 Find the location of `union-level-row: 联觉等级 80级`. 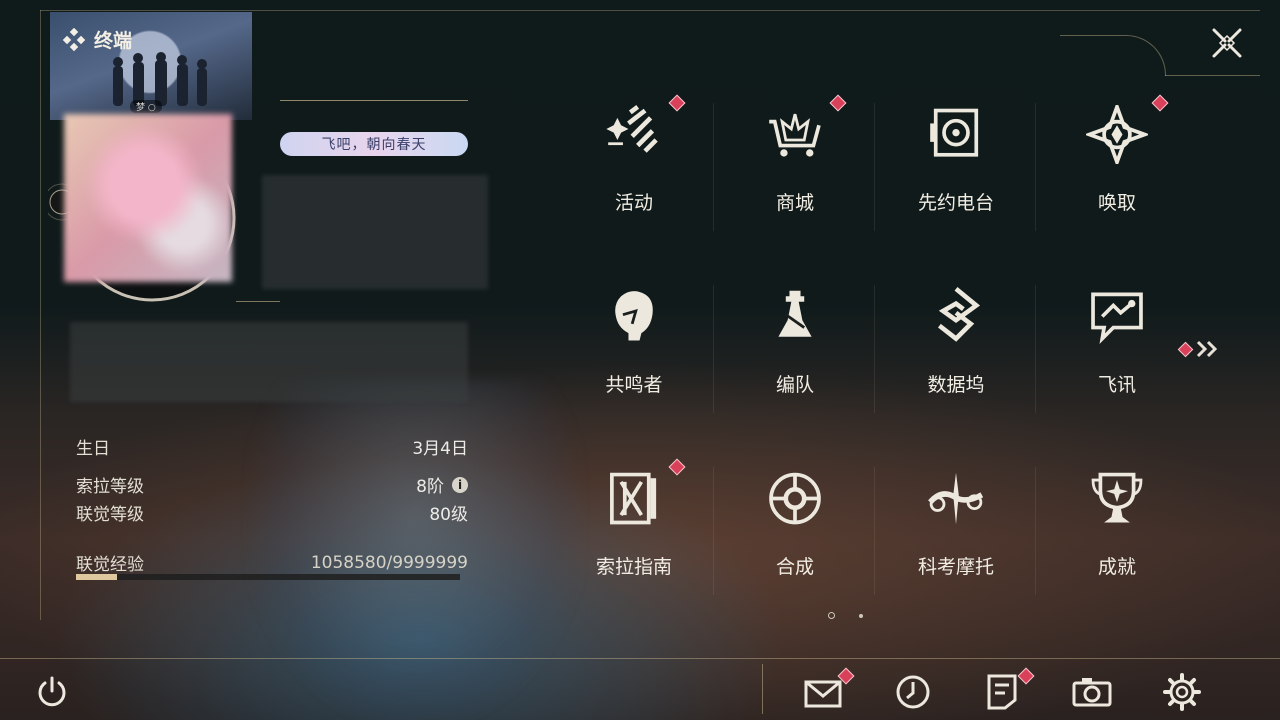

union-level-row: 联觉等级 80级 is located at coordinates (272, 512).